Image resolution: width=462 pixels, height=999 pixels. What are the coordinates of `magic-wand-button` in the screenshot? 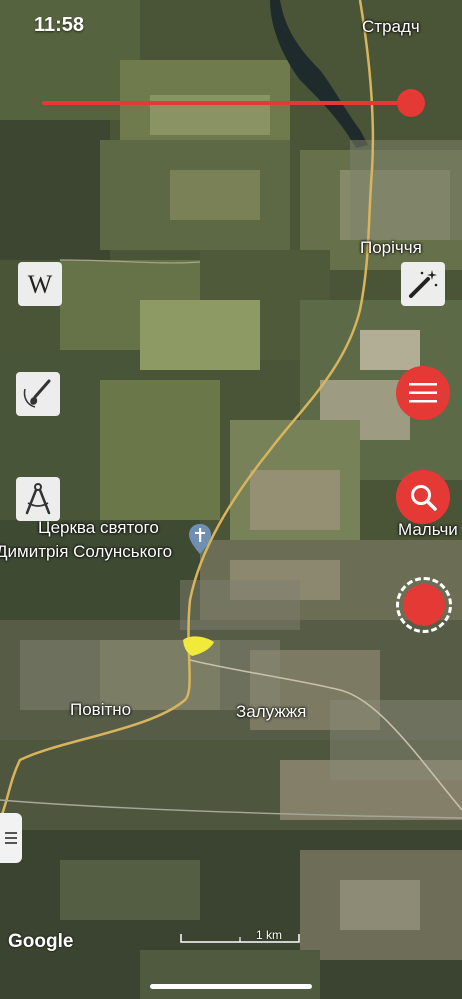 It's located at (423, 284).